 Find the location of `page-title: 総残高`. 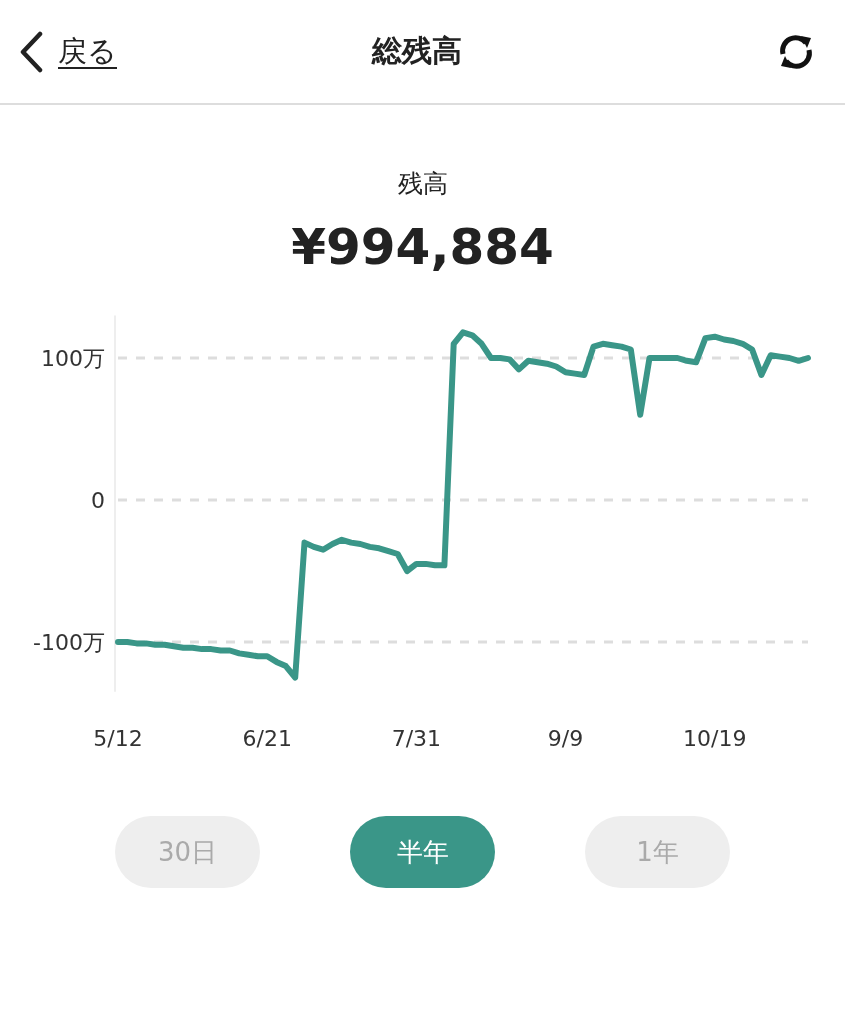

page-title: 総残高 is located at coordinates (416, 51).